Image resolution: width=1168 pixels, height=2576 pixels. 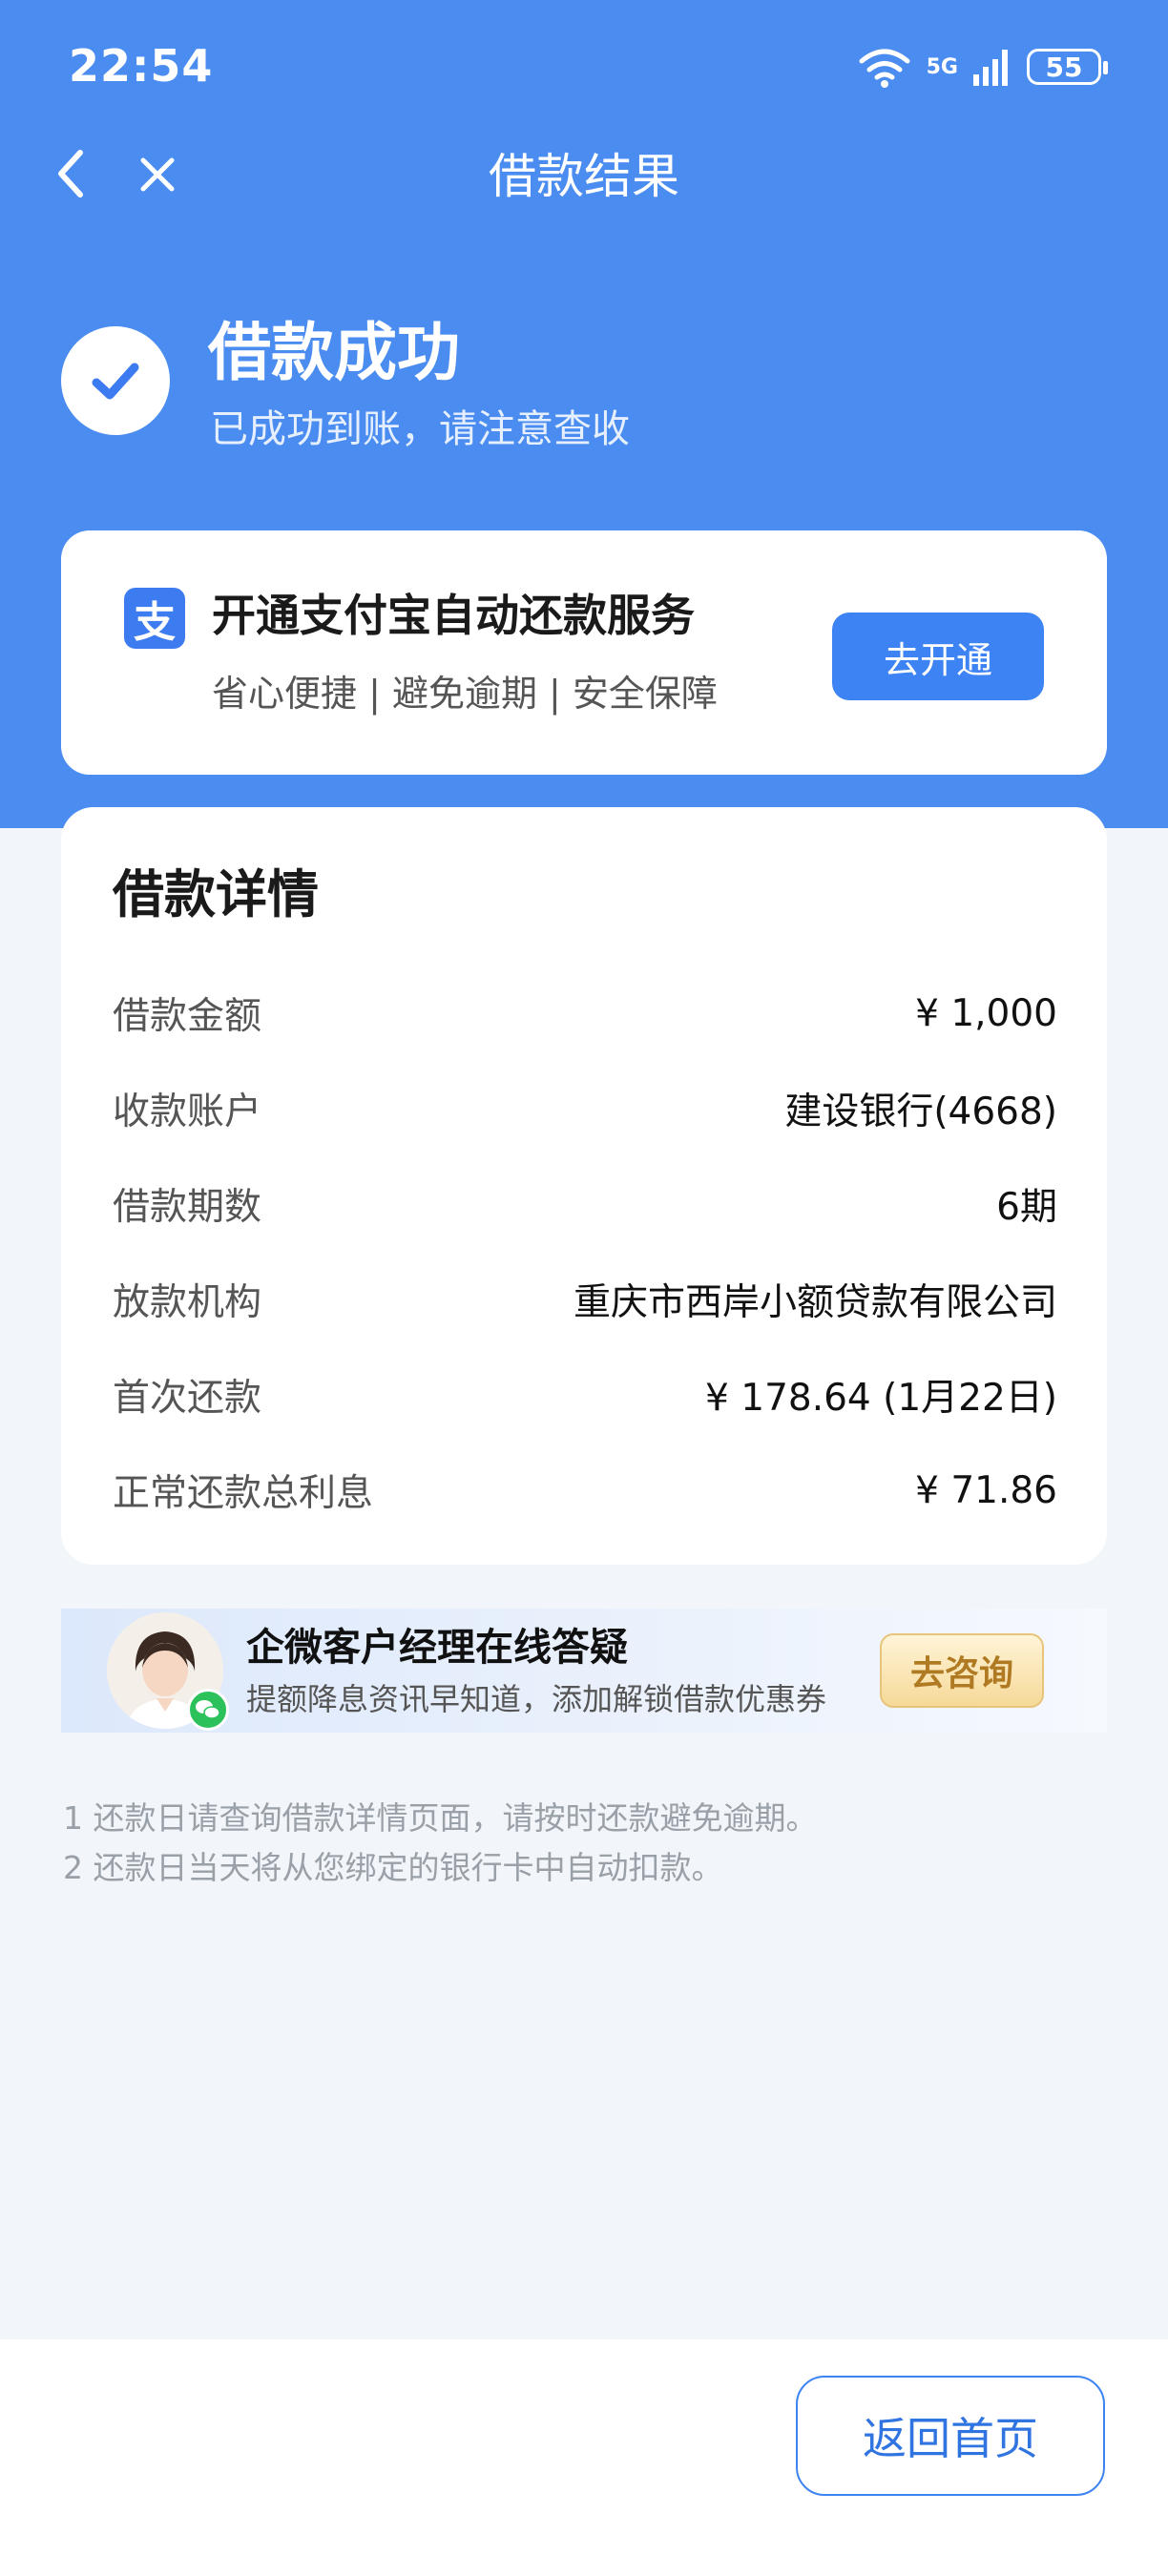 I want to click on detail-value: ¥ 178.64 (1月22日), so click(x=881, y=1398).